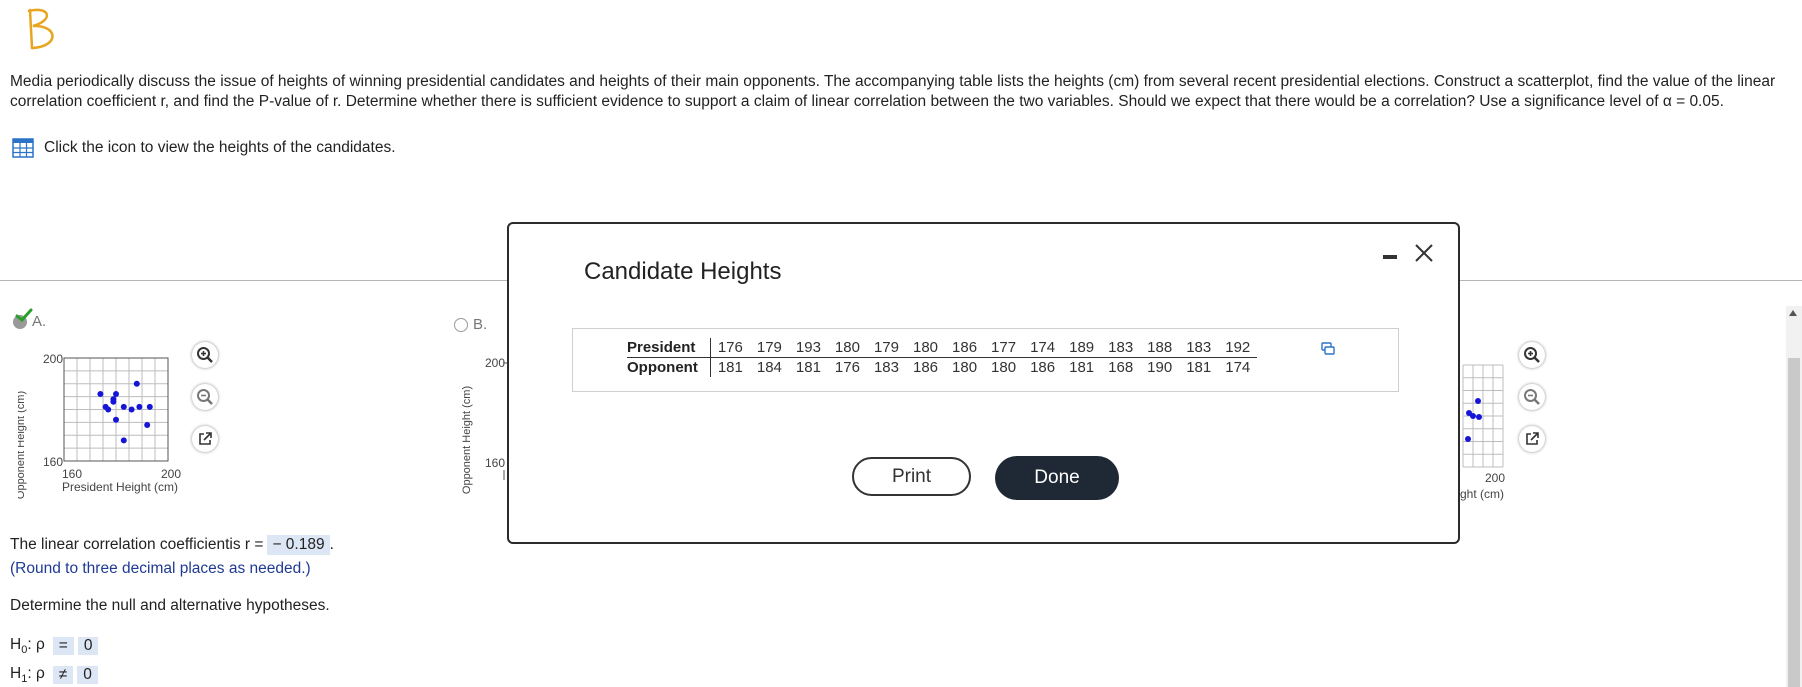 The width and height of the screenshot is (1802, 687). I want to click on popout-button-a, so click(205, 439).